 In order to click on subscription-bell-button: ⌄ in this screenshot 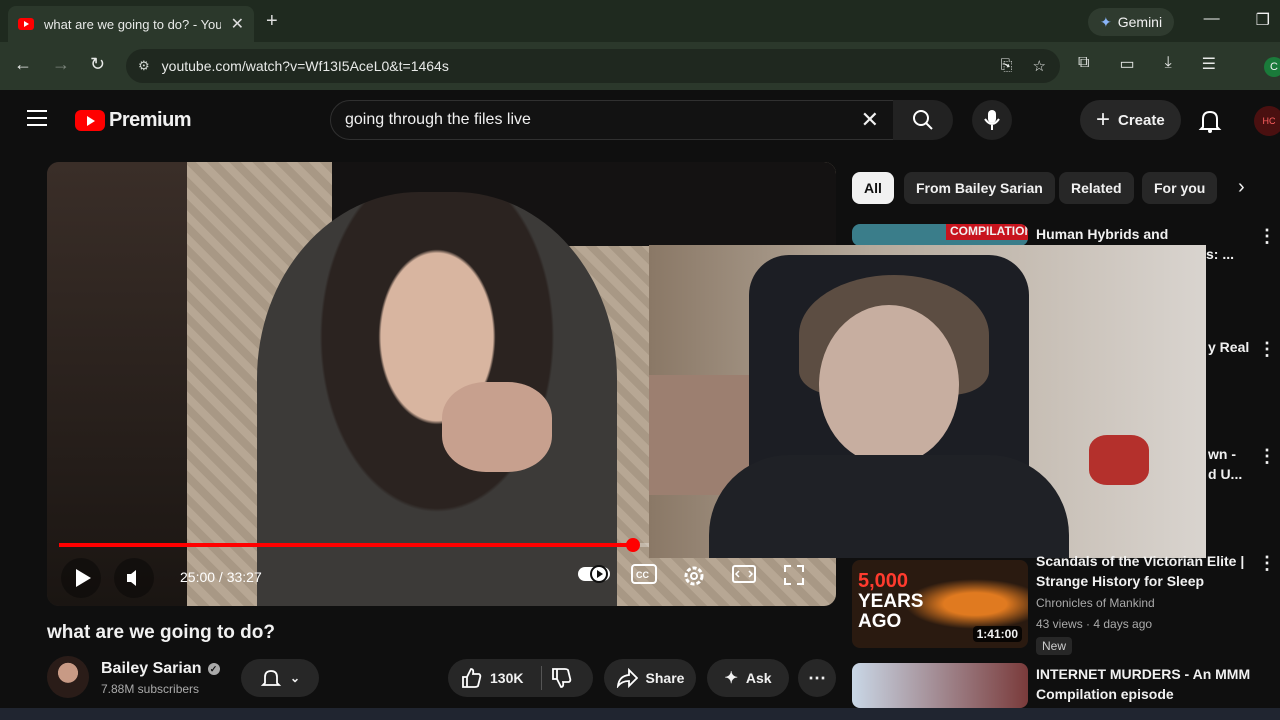, I will do `click(280, 678)`.